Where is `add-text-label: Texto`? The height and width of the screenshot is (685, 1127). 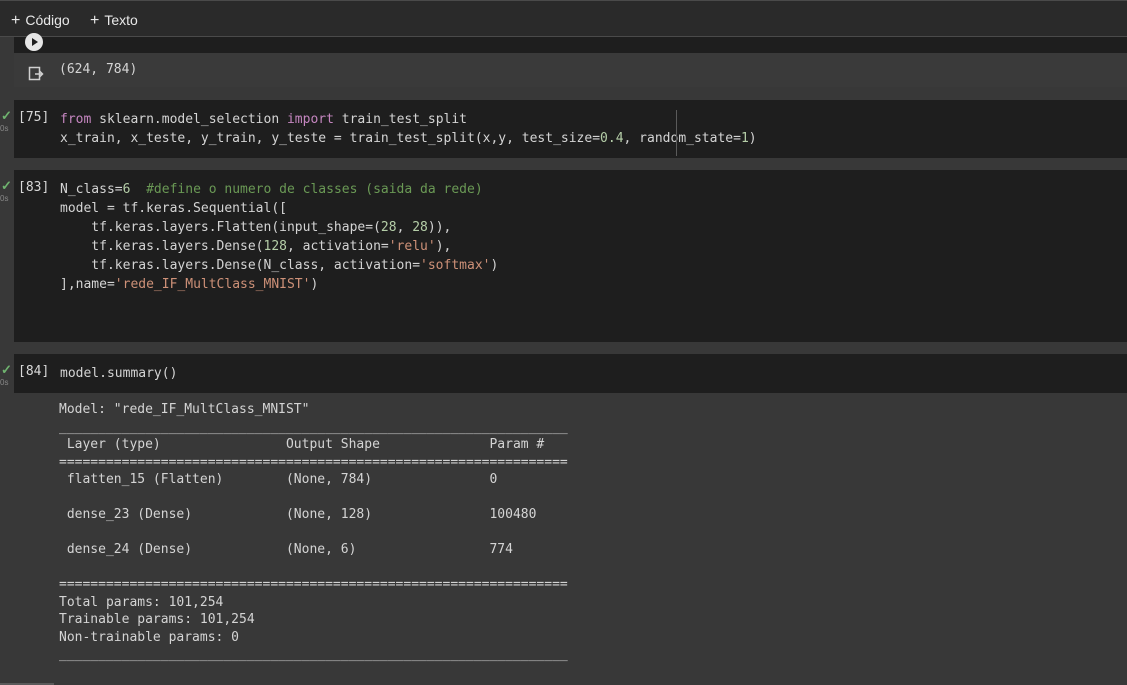 add-text-label: Texto is located at coordinates (121, 20).